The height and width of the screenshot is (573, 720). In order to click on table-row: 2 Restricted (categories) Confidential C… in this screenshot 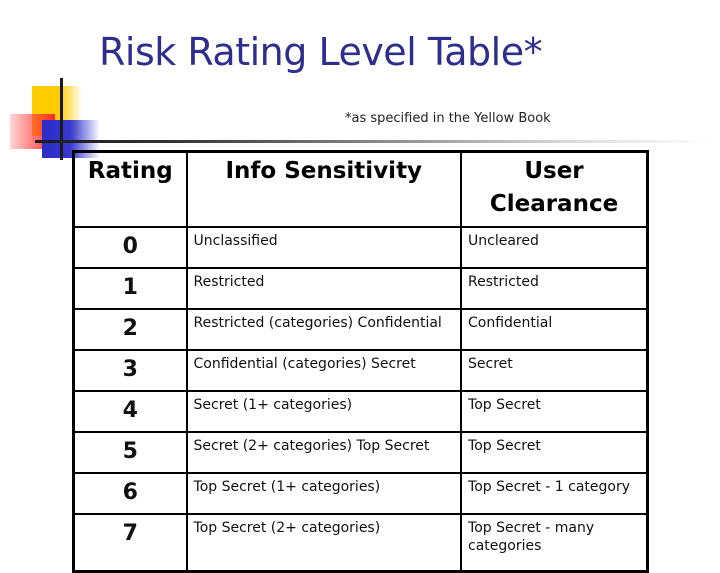, I will do `click(360, 329)`.